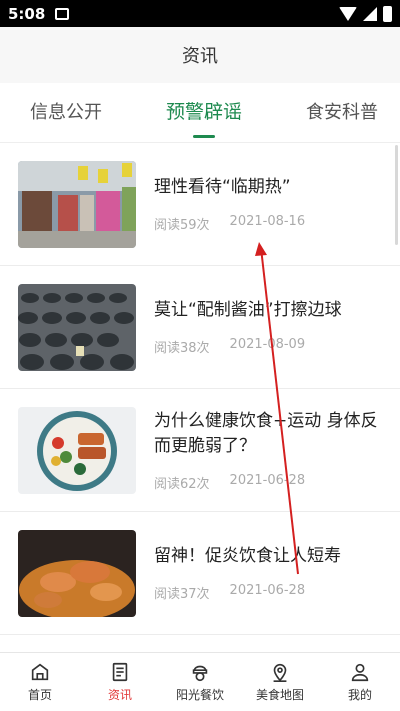 The height and width of the screenshot is (711, 400). I want to click on nav-news: 资讯, so click(120, 682).